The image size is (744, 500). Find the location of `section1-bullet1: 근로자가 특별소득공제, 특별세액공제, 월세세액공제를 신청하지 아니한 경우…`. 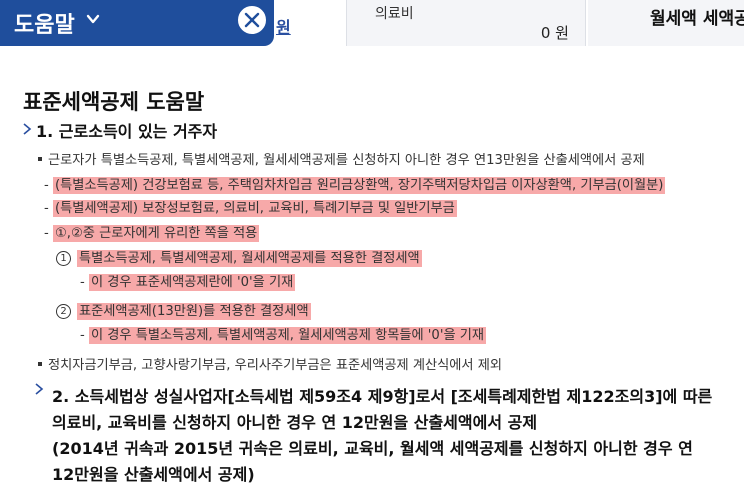

section1-bullet1: 근로자가 특별소득공제, 특별세액공제, 월세세액공제를 신청하지 아니한 경우… is located at coordinates (346, 160).